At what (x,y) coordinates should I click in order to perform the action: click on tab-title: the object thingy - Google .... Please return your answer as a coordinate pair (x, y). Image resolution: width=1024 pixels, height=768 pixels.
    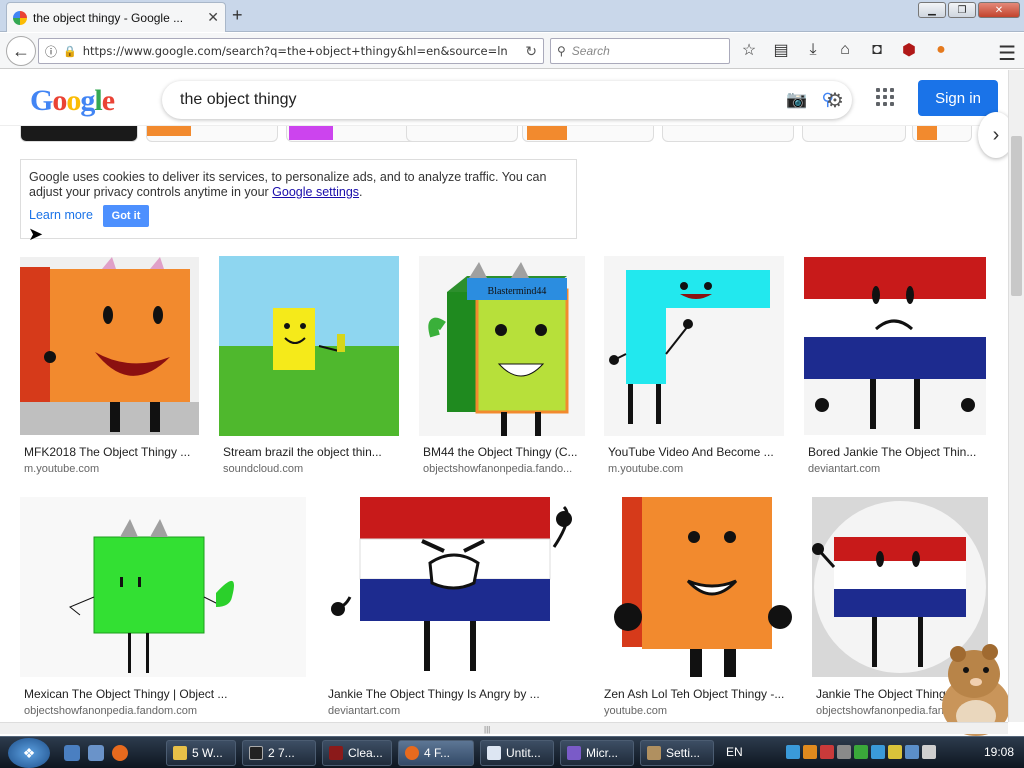
    Looking at the image, I should click on (108, 17).